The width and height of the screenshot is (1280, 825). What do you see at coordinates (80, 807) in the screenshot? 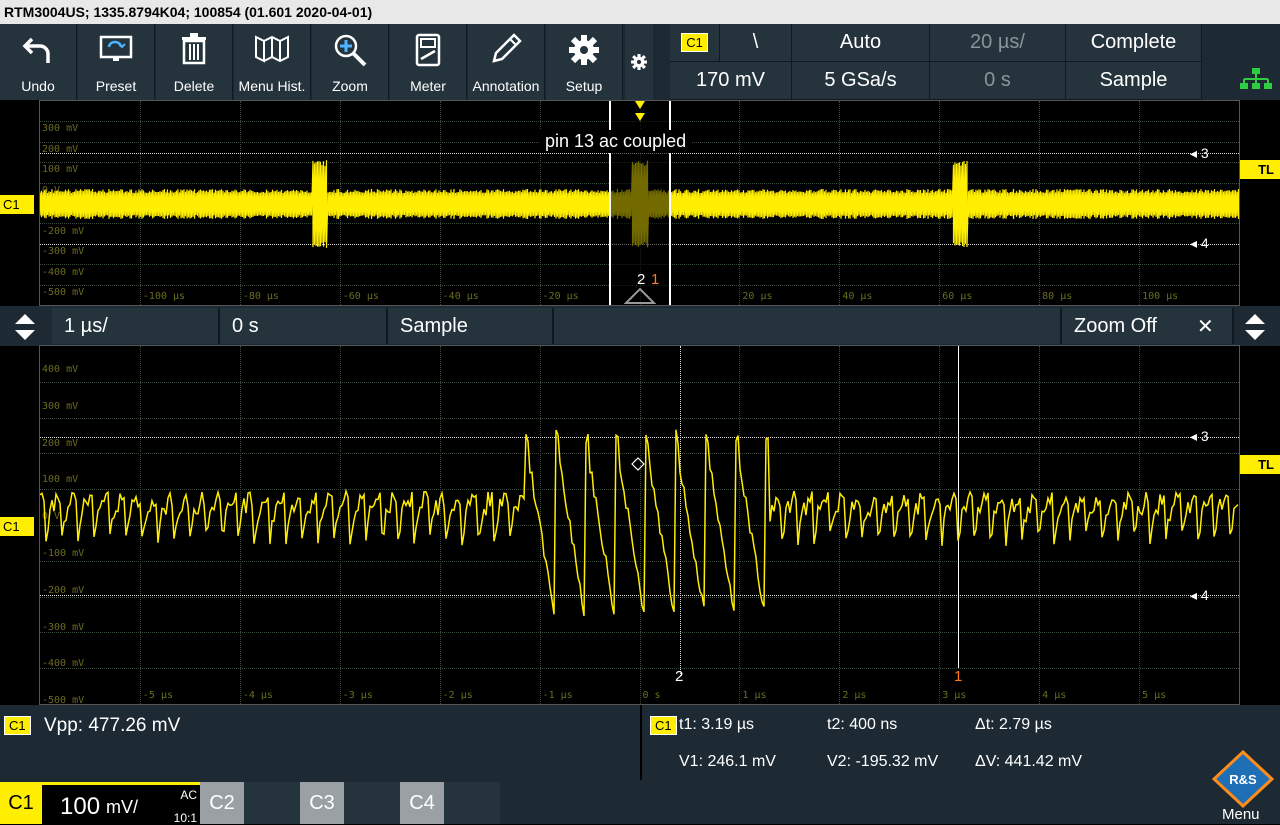
I see `channel-c1-scale-value: 100` at bounding box center [80, 807].